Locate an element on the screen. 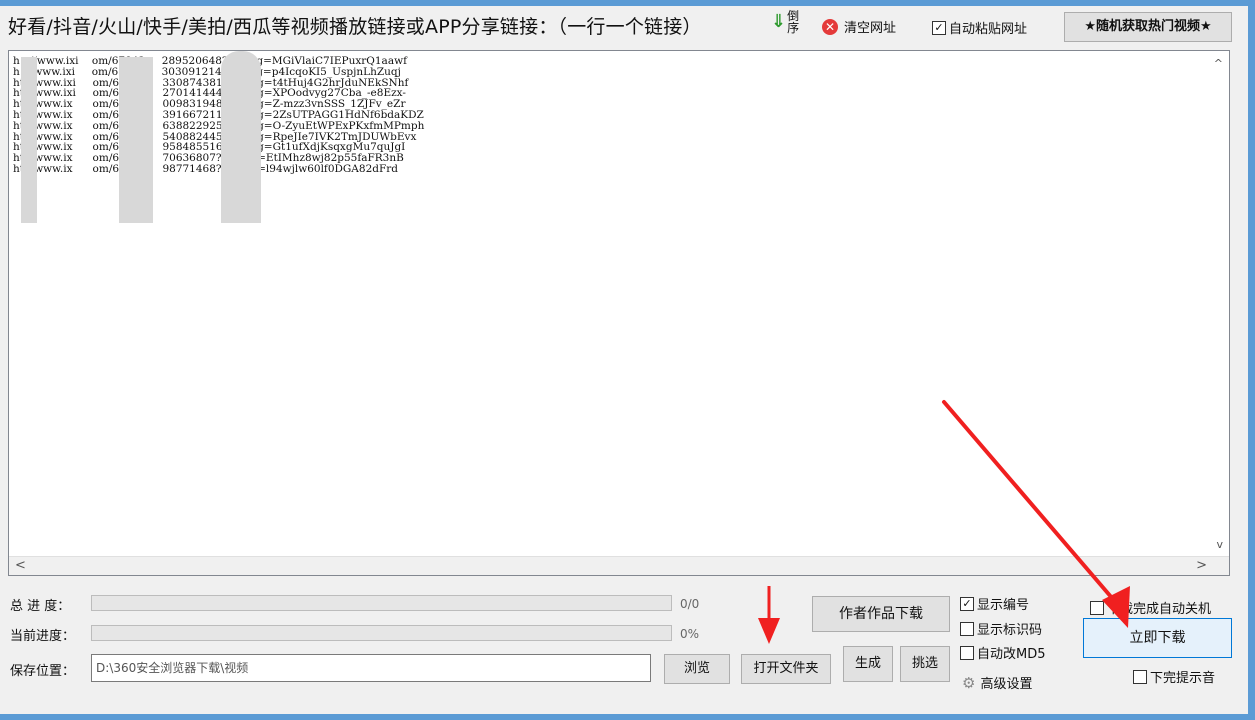 This screenshot has width=1255, height=720. arrow-down-icon: ⇓ is located at coordinates (779, 21).